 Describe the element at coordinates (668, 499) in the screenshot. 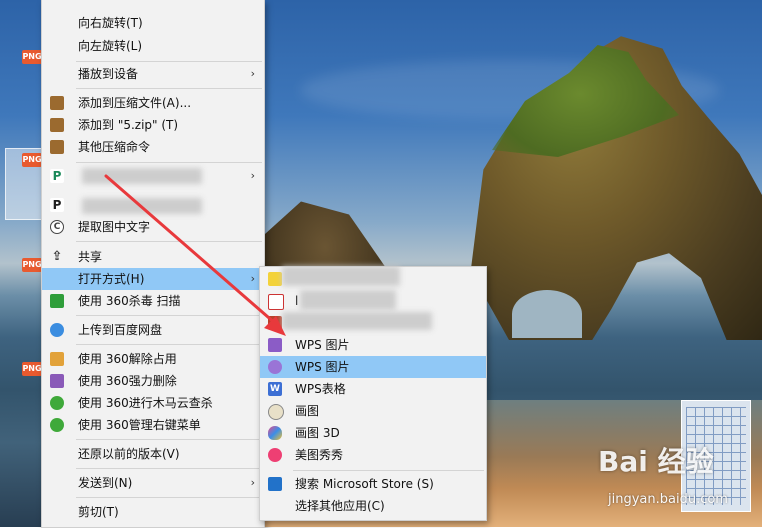

I see `watermark-url: jingyan.baidu.com` at that location.